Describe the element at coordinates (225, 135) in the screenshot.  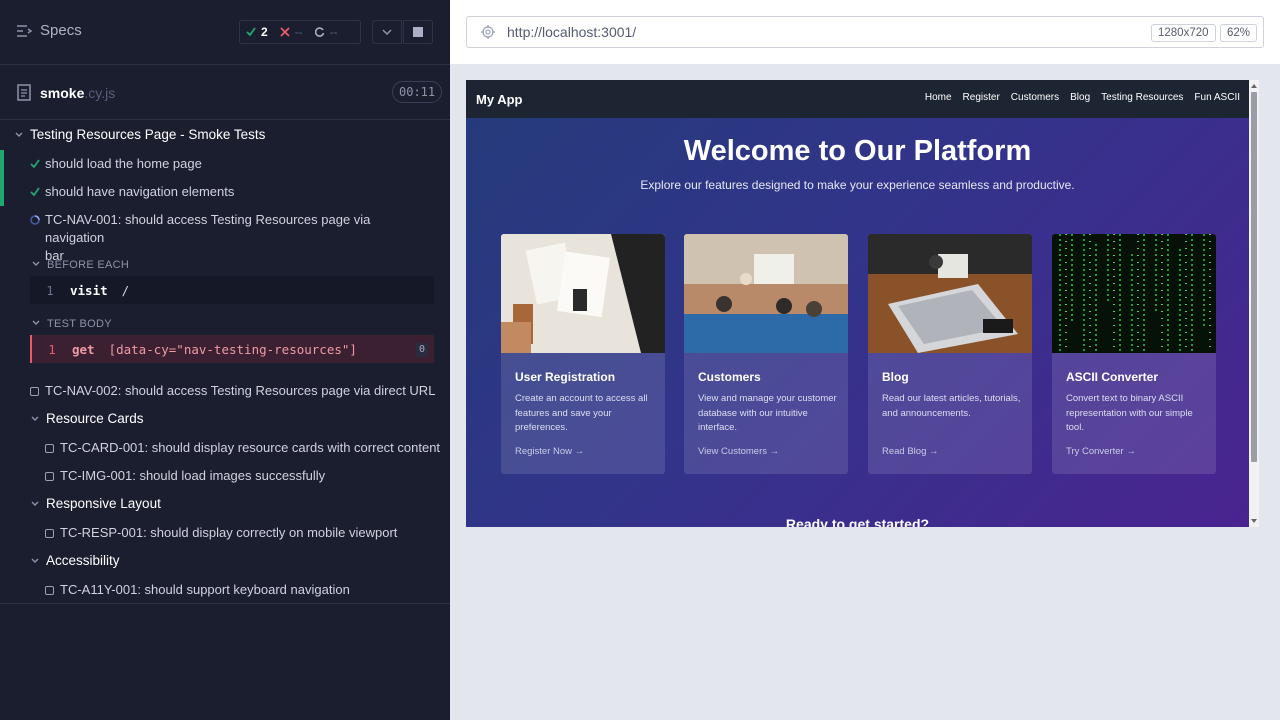
I see `suite-row: Testing Resources Page - Smoke Tests` at that location.